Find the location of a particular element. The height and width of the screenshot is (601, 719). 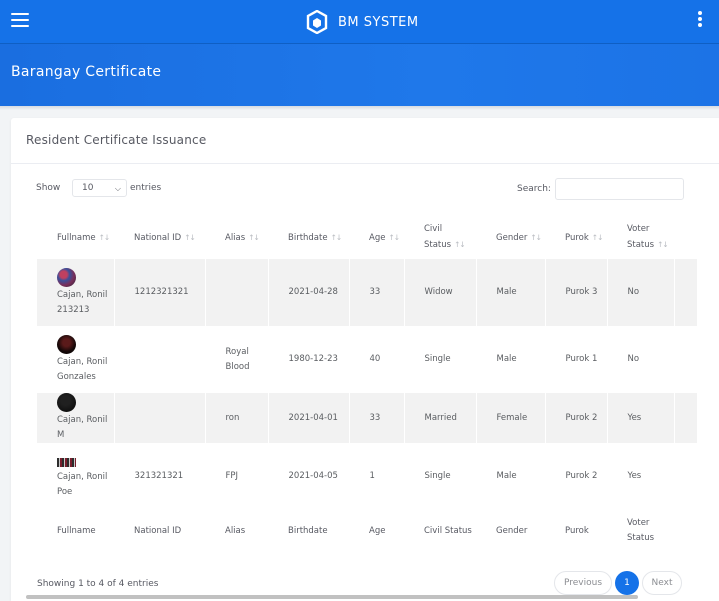

gender-cell: Female is located at coordinates (511, 418).